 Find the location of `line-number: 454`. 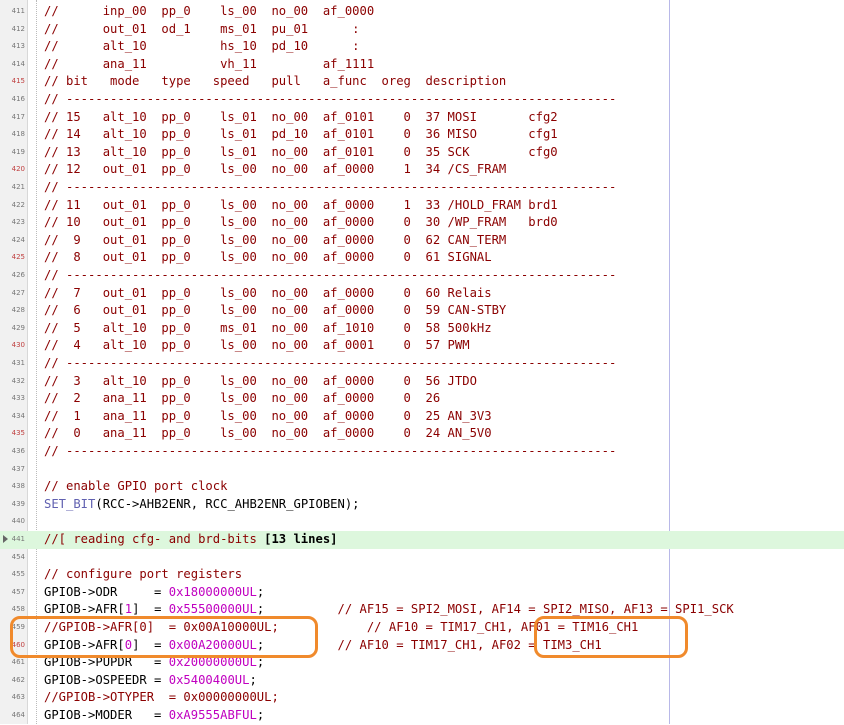

line-number: 454 is located at coordinates (18, 556).